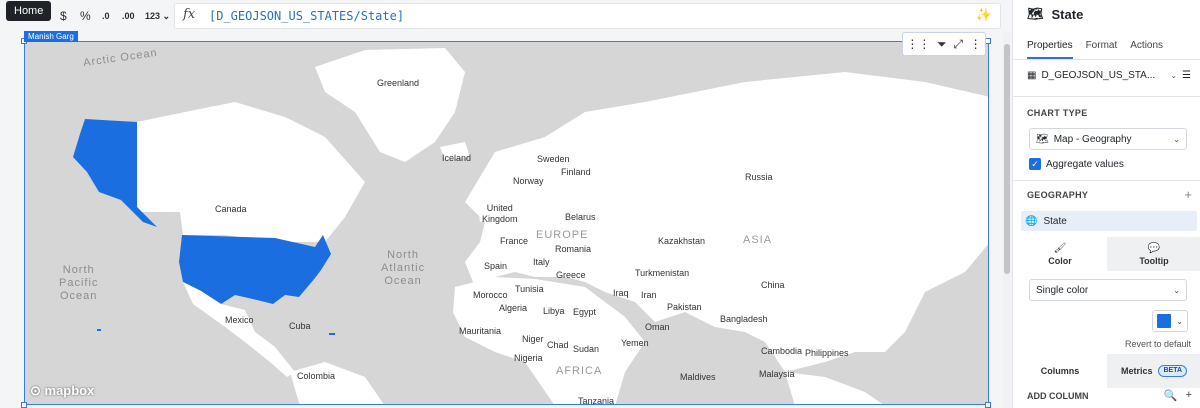 The height and width of the screenshot is (408, 1200). Describe the element at coordinates (189, 14) in the screenshot. I see `fx-icon: fx` at that location.